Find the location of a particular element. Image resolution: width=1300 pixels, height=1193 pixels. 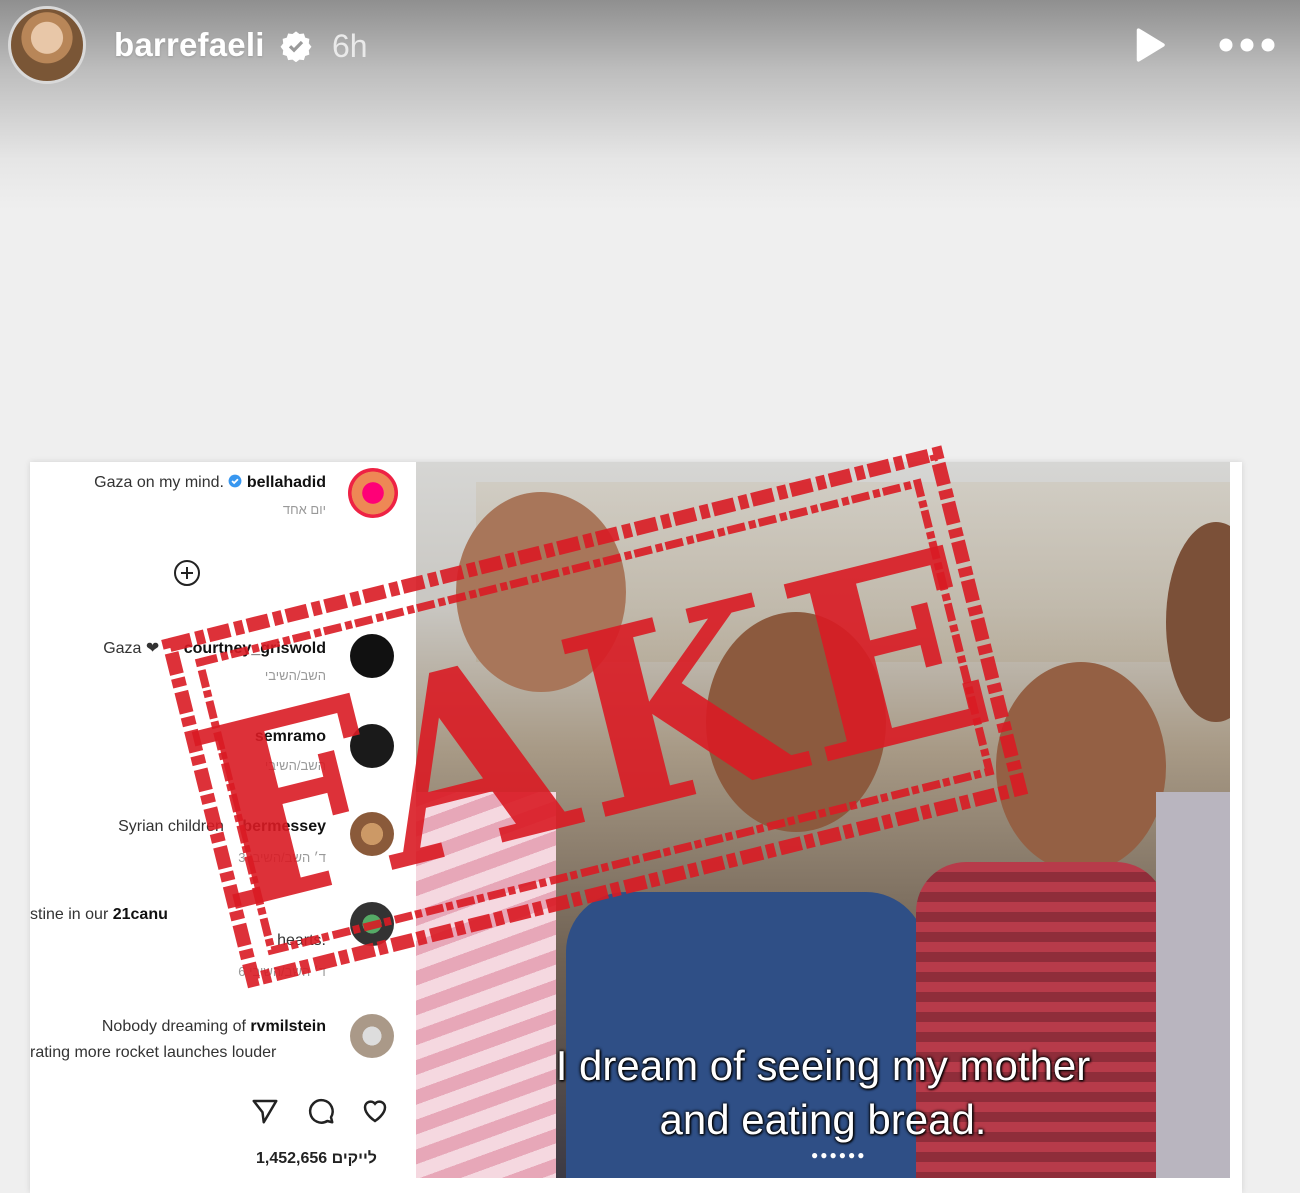

story-header: barrefaeli 6h is located at coordinates (650, 47).